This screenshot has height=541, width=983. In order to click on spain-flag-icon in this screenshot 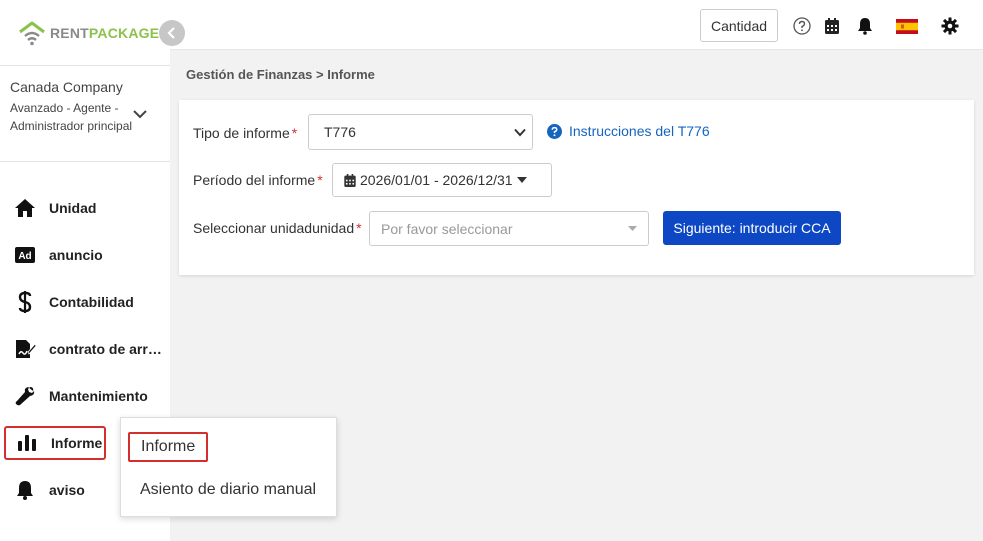, I will do `click(907, 26)`.